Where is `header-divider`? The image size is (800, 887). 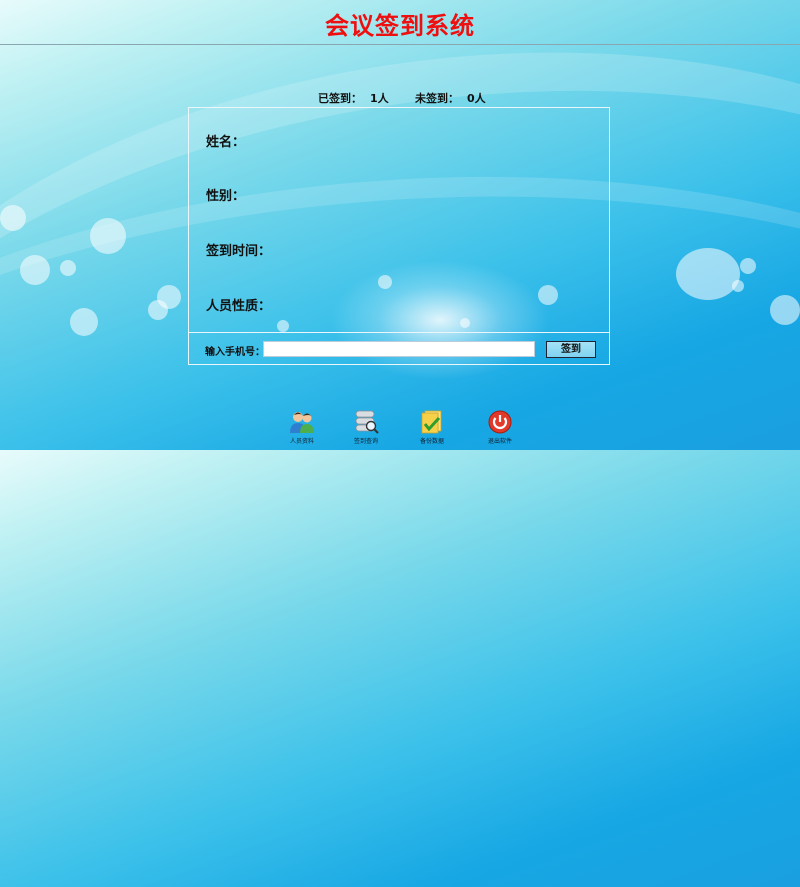 header-divider is located at coordinates (400, 44).